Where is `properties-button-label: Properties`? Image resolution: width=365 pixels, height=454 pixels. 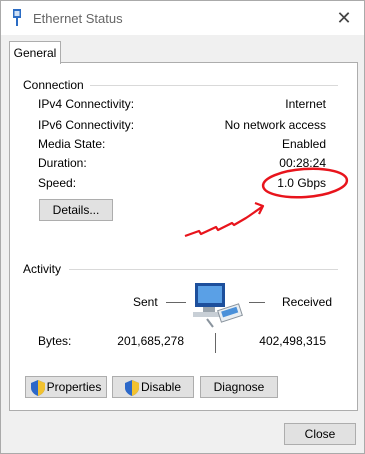 properties-button-label: Properties is located at coordinates (74, 387).